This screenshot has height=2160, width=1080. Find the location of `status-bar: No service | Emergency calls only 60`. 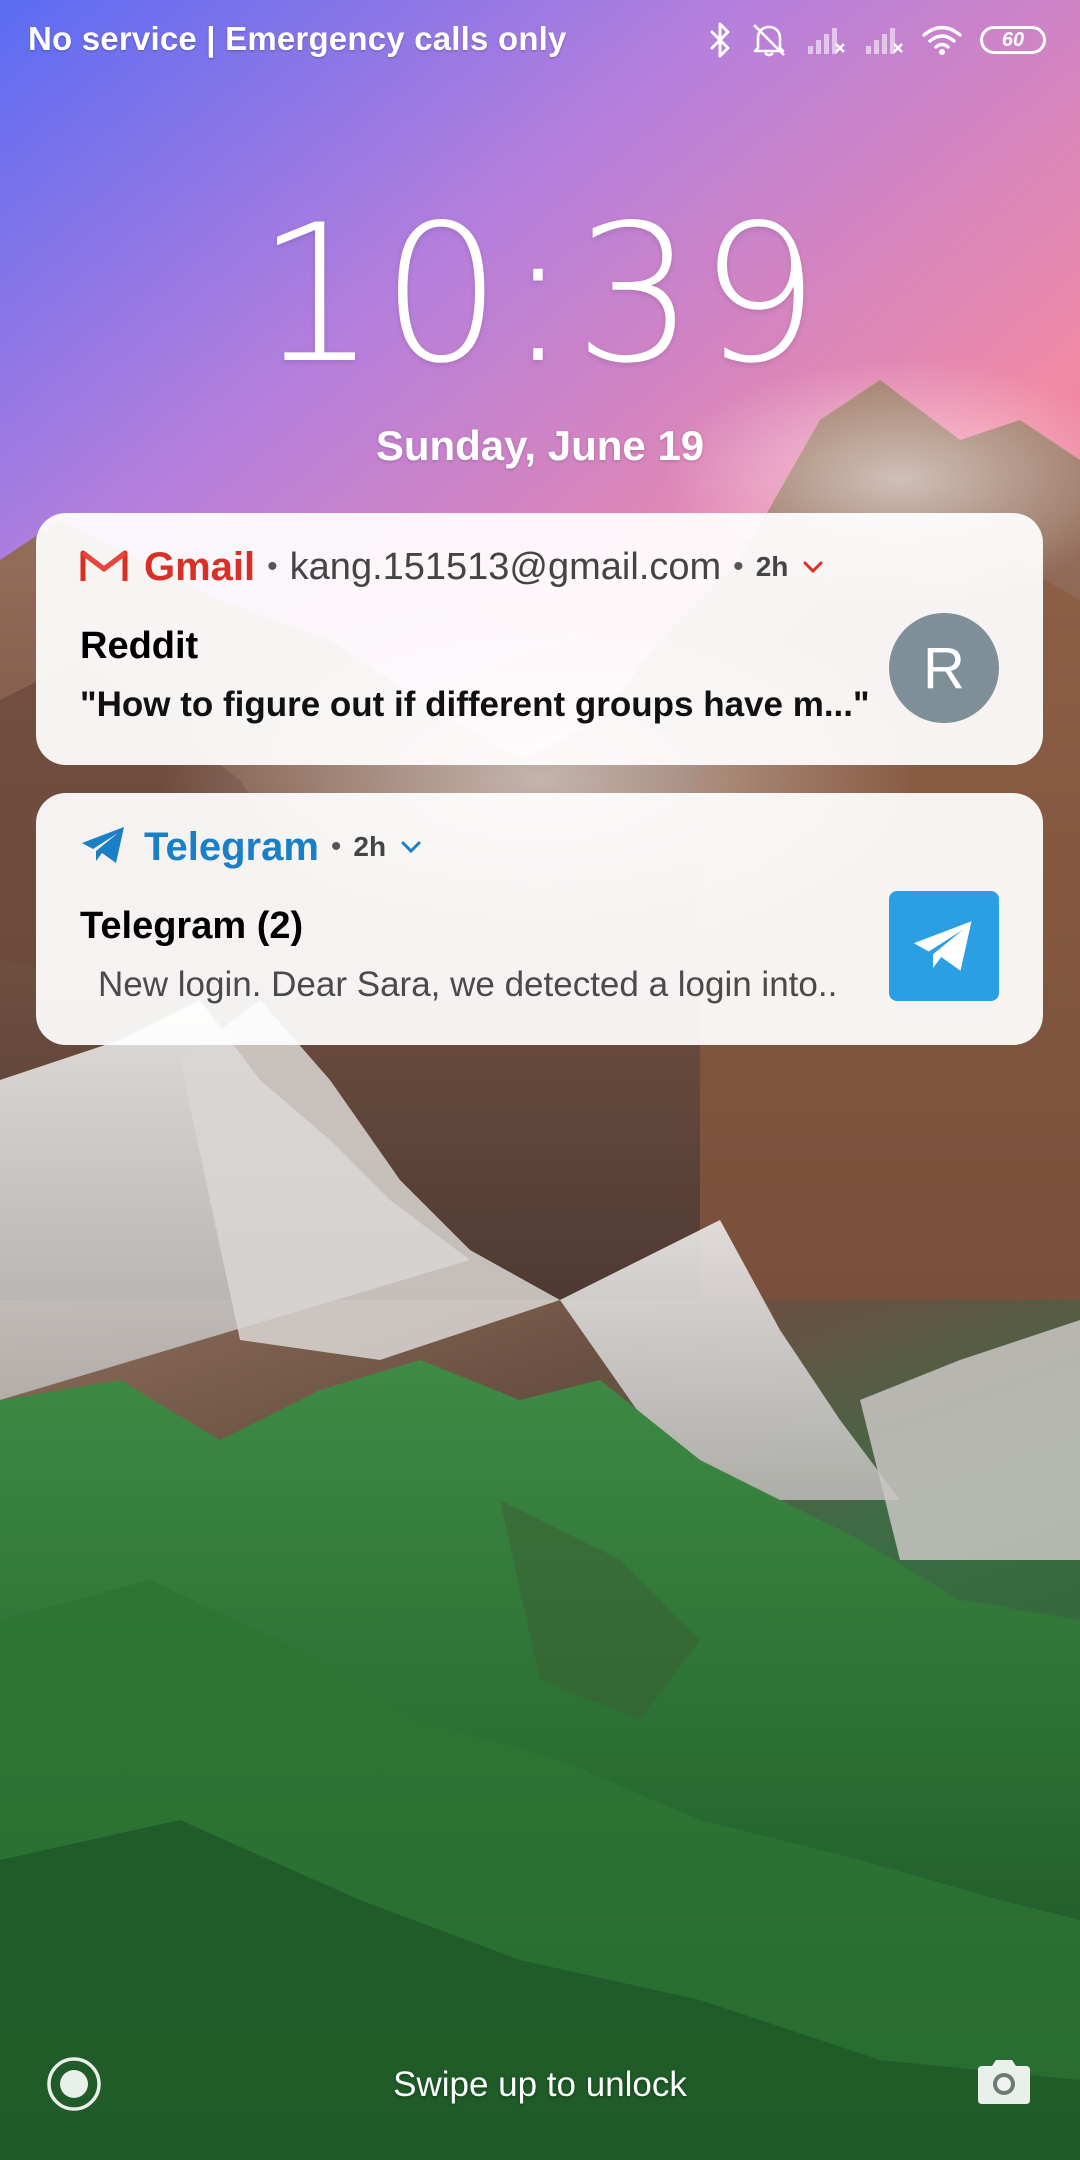

status-bar: No service | Emergency calls only 60 is located at coordinates (540, 40).